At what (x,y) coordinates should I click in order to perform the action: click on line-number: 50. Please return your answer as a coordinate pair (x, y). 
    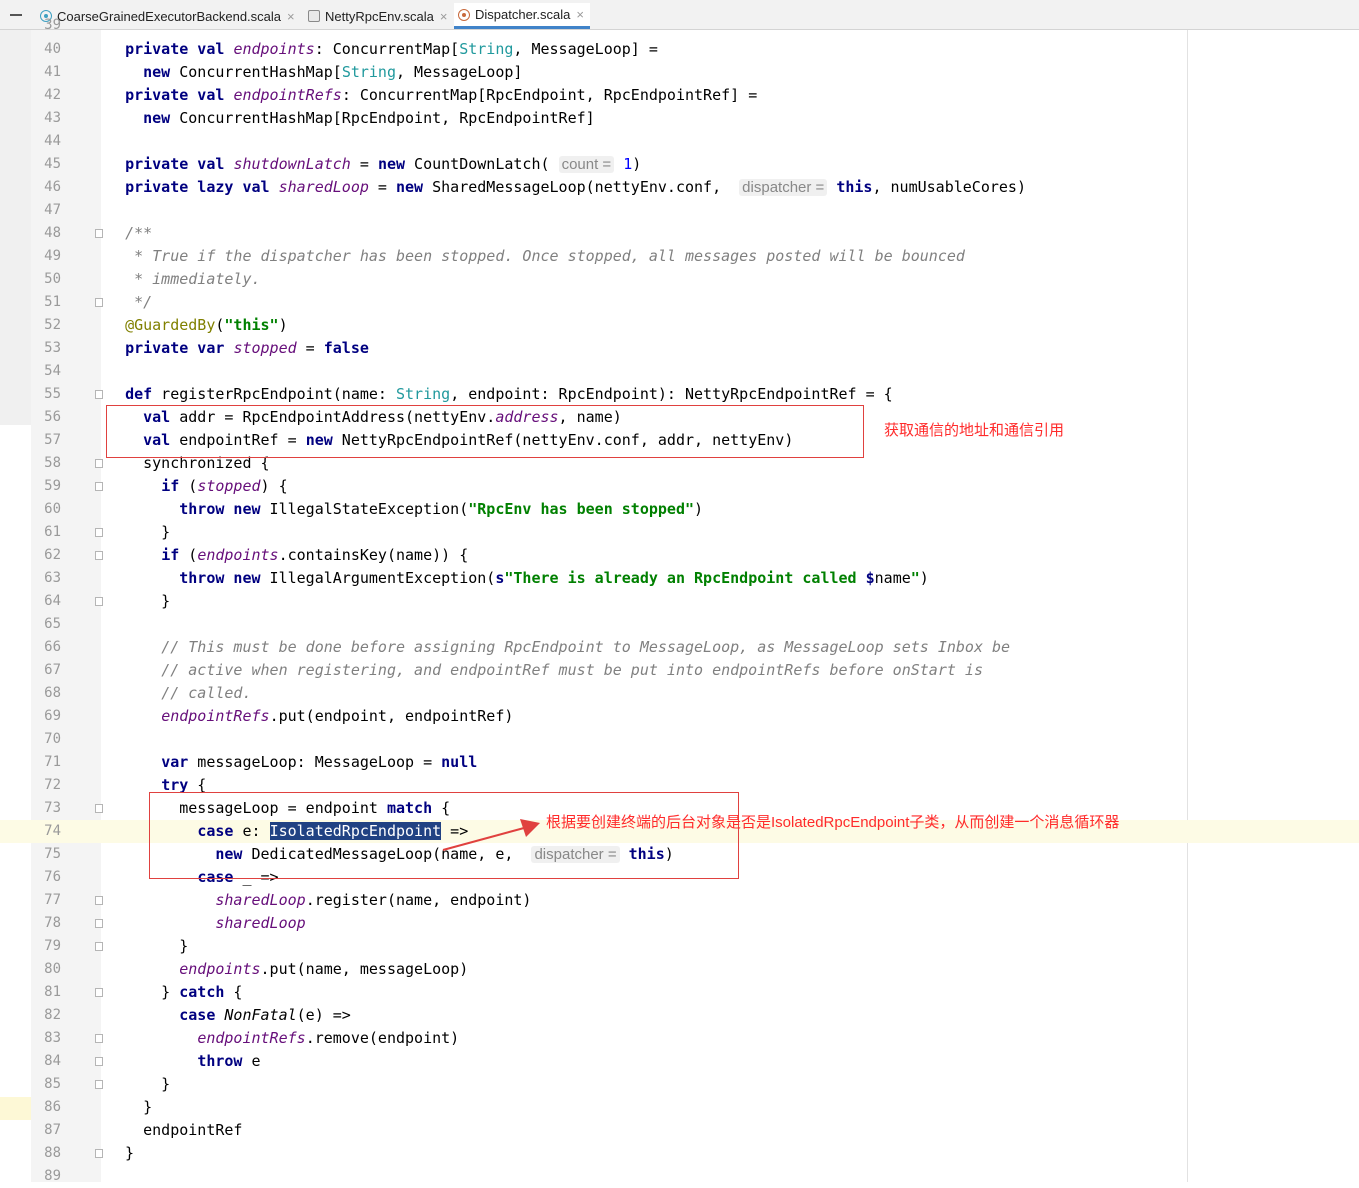
    Looking at the image, I should click on (52, 279).